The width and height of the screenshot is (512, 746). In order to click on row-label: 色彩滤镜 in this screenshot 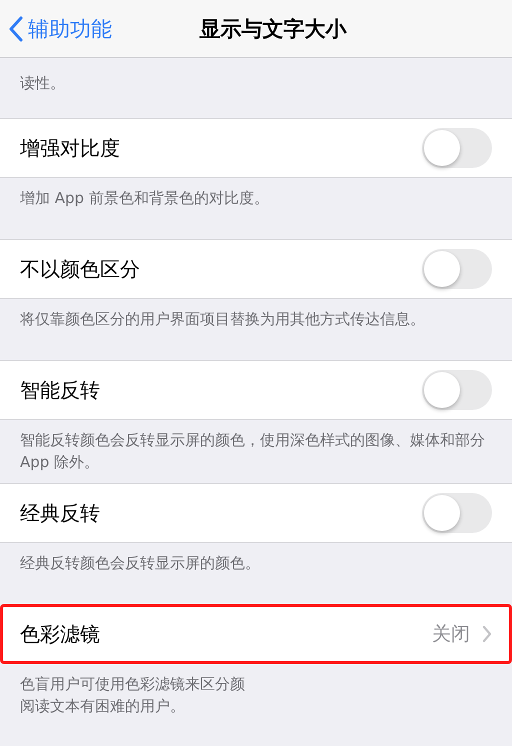, I will do `click(60, 634)`.